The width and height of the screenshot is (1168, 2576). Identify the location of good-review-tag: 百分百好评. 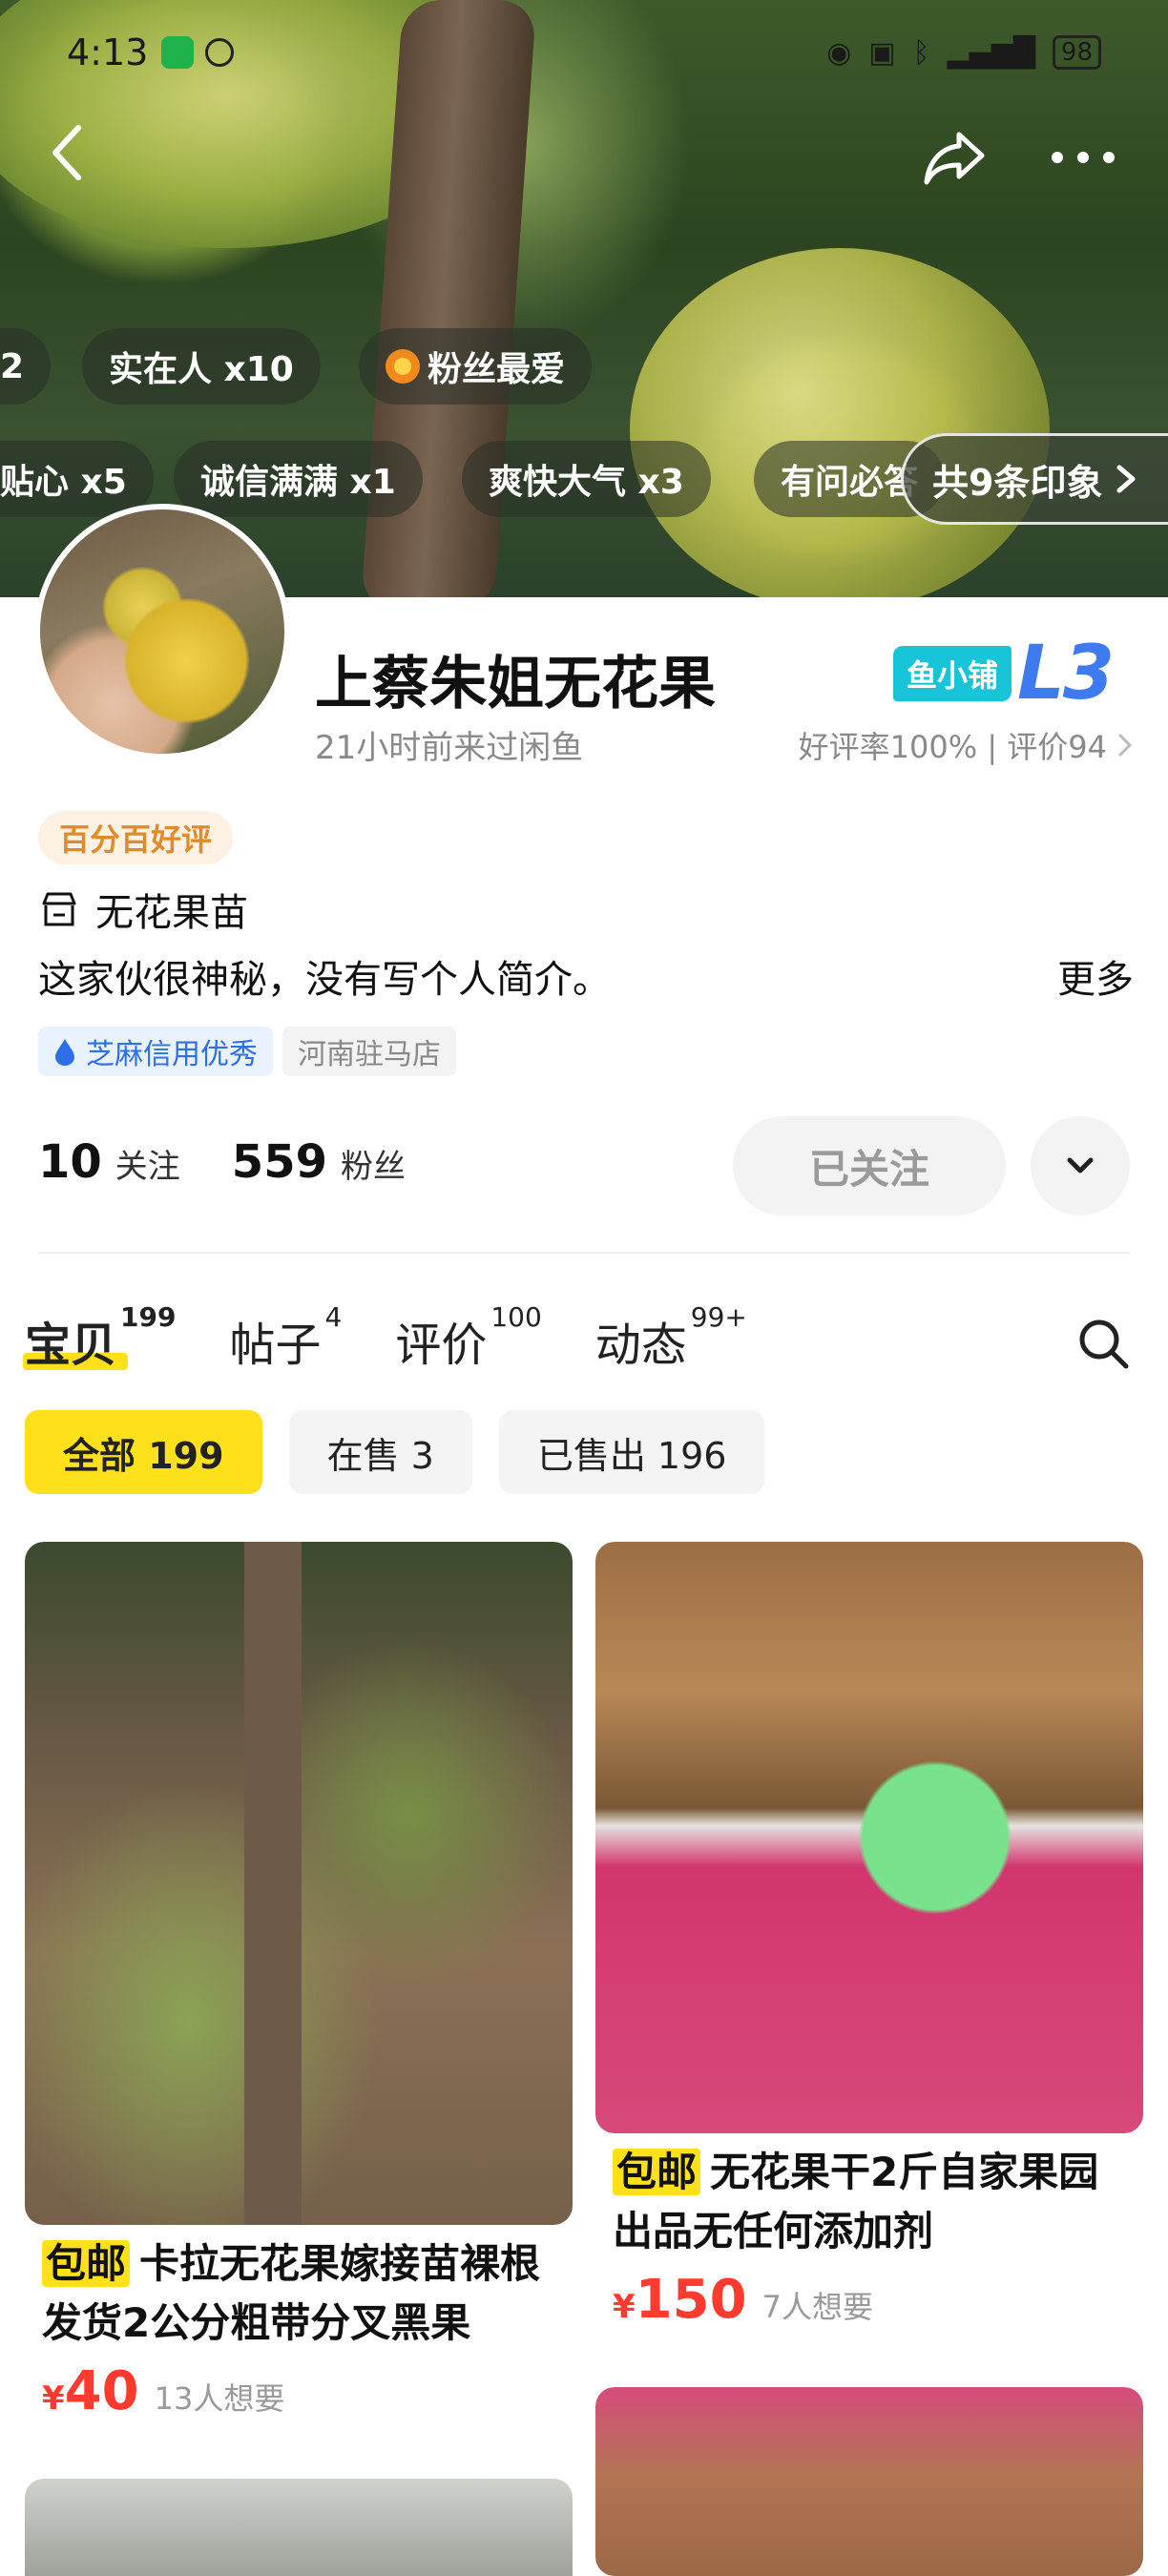
(136, 837).